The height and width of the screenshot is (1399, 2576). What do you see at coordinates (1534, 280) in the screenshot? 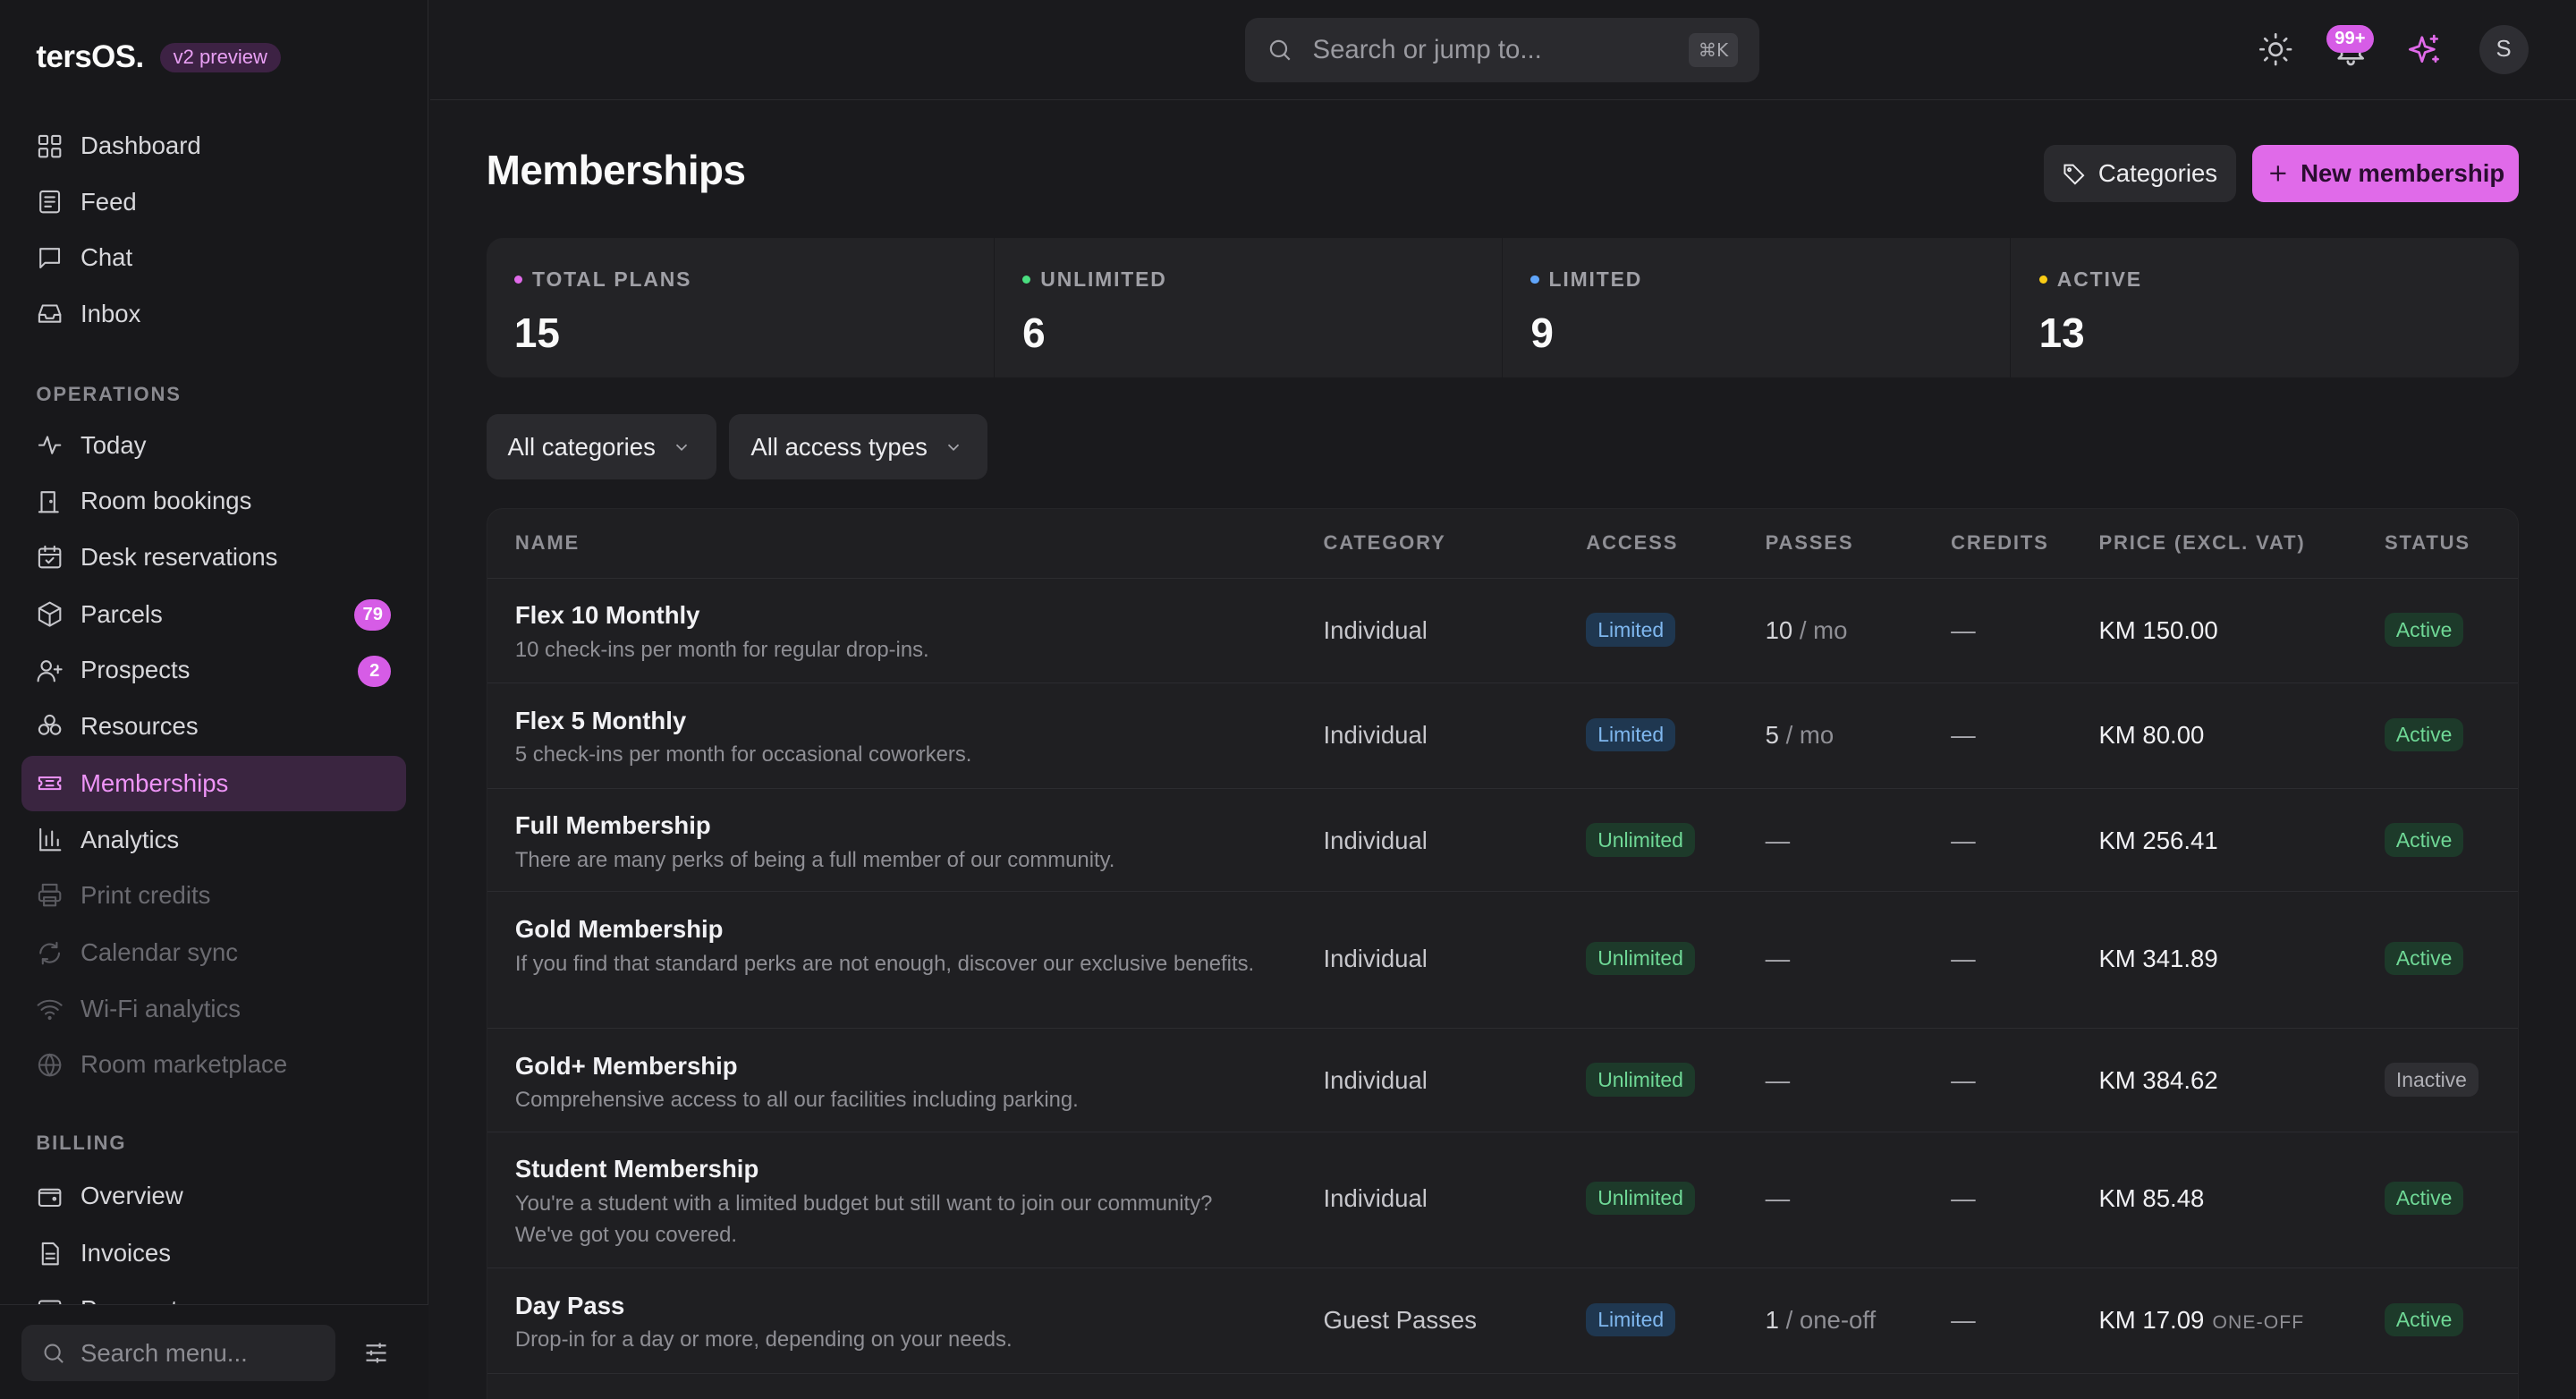
I see `status-dot` at bounding box center [1534, 280].